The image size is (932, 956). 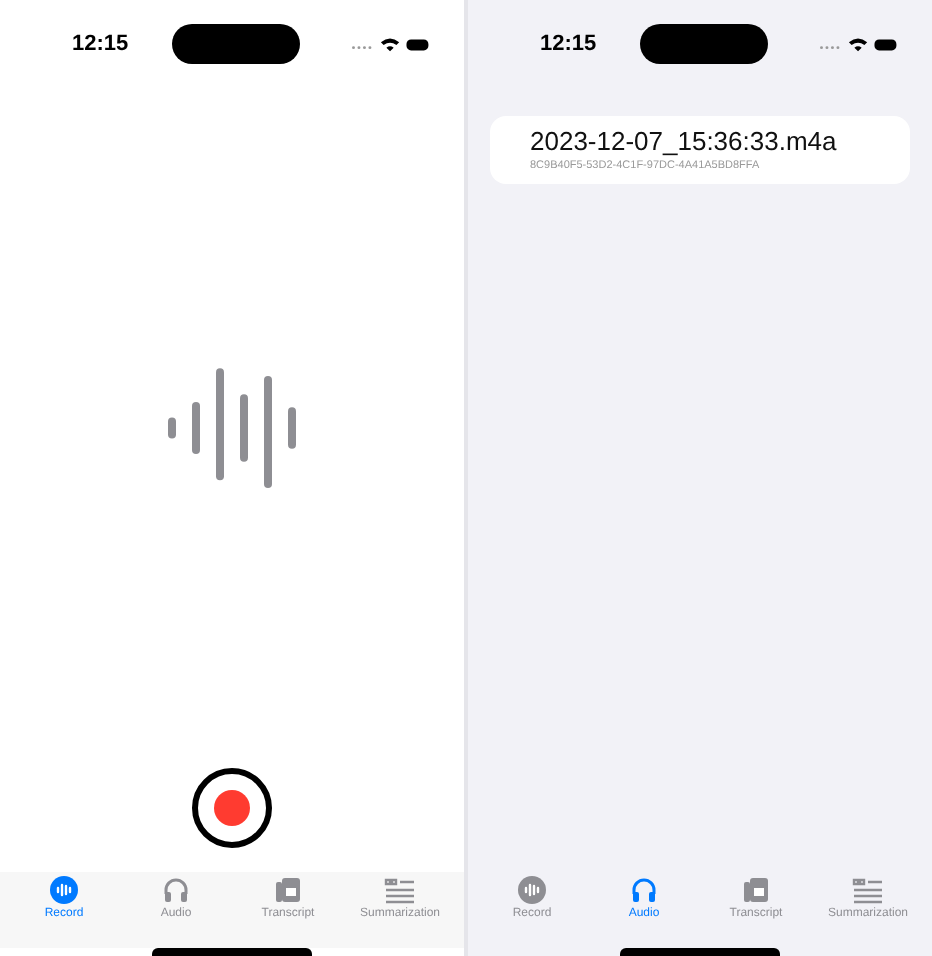 I want to click on waveform-circle-icon, so click(x=532, y=890).